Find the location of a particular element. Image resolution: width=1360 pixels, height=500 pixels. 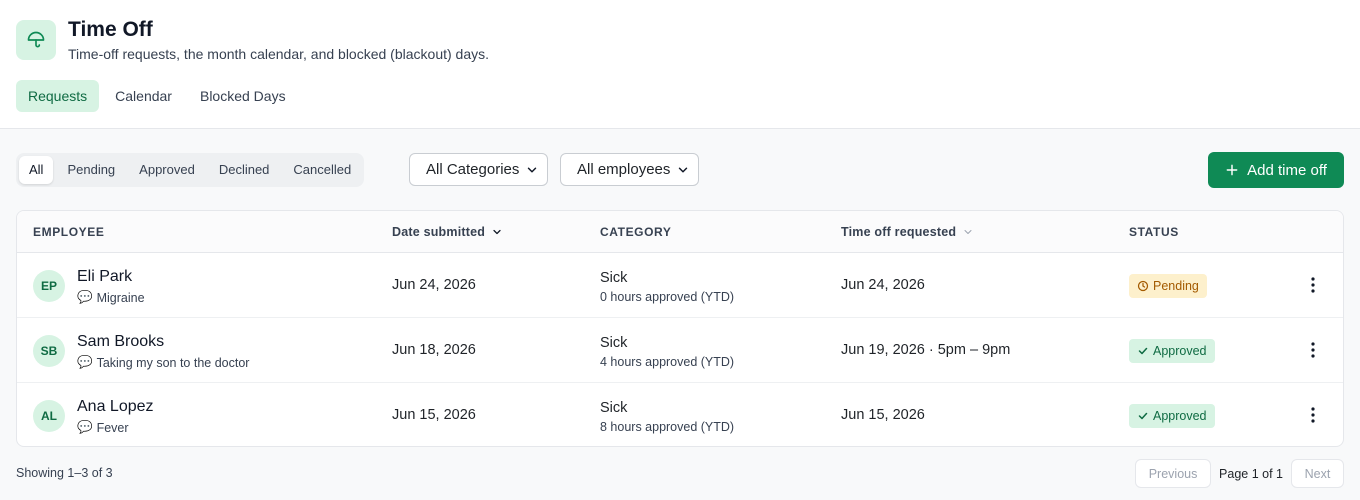

avatar: AL is located at coordinates (49, 416).